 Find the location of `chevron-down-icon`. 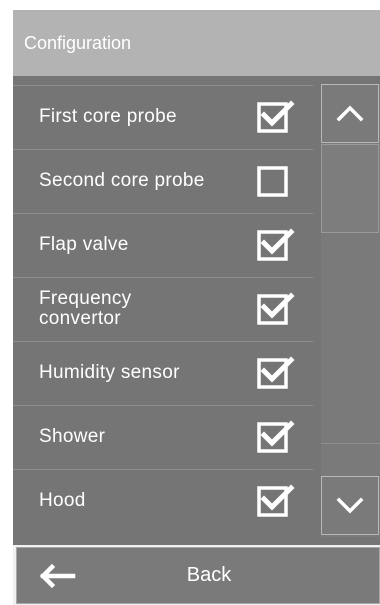

chevron-down-icon is located at coordinates (350, 505).